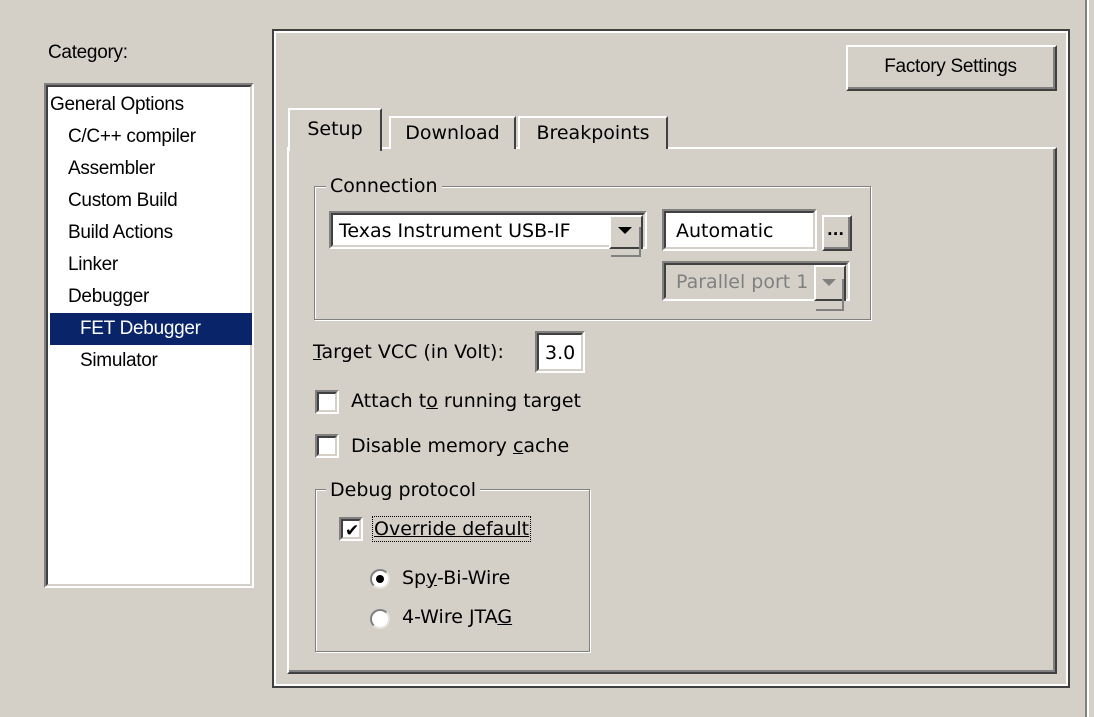 The width and height of the screenshot is (1094, 717). Describe the element at coordinates (451, 529) in the screenshot. I see `override-default-label: Override default` at that location.